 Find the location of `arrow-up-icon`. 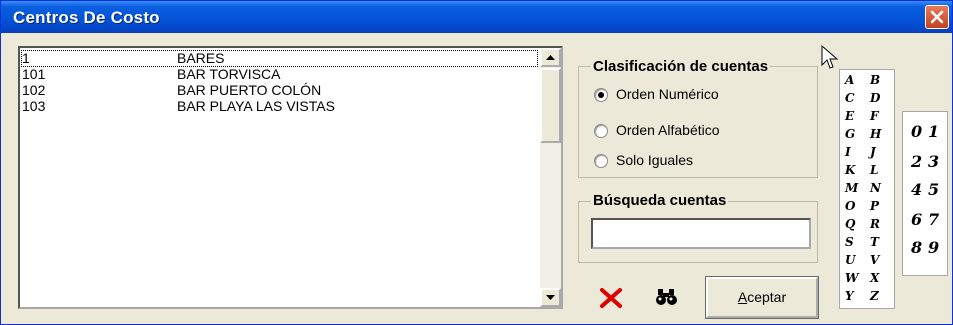

arrow-up-icon is located at coordinates (550, 57).